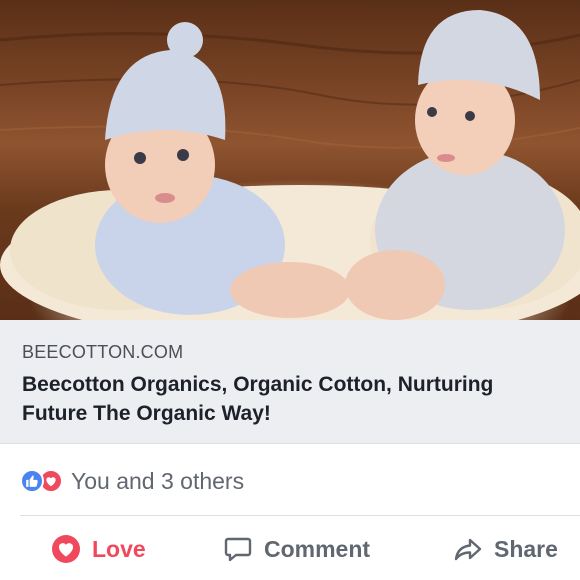 The width and height of the screenshot is (580, 580). I want to click on share-icon, so click(468, 549).